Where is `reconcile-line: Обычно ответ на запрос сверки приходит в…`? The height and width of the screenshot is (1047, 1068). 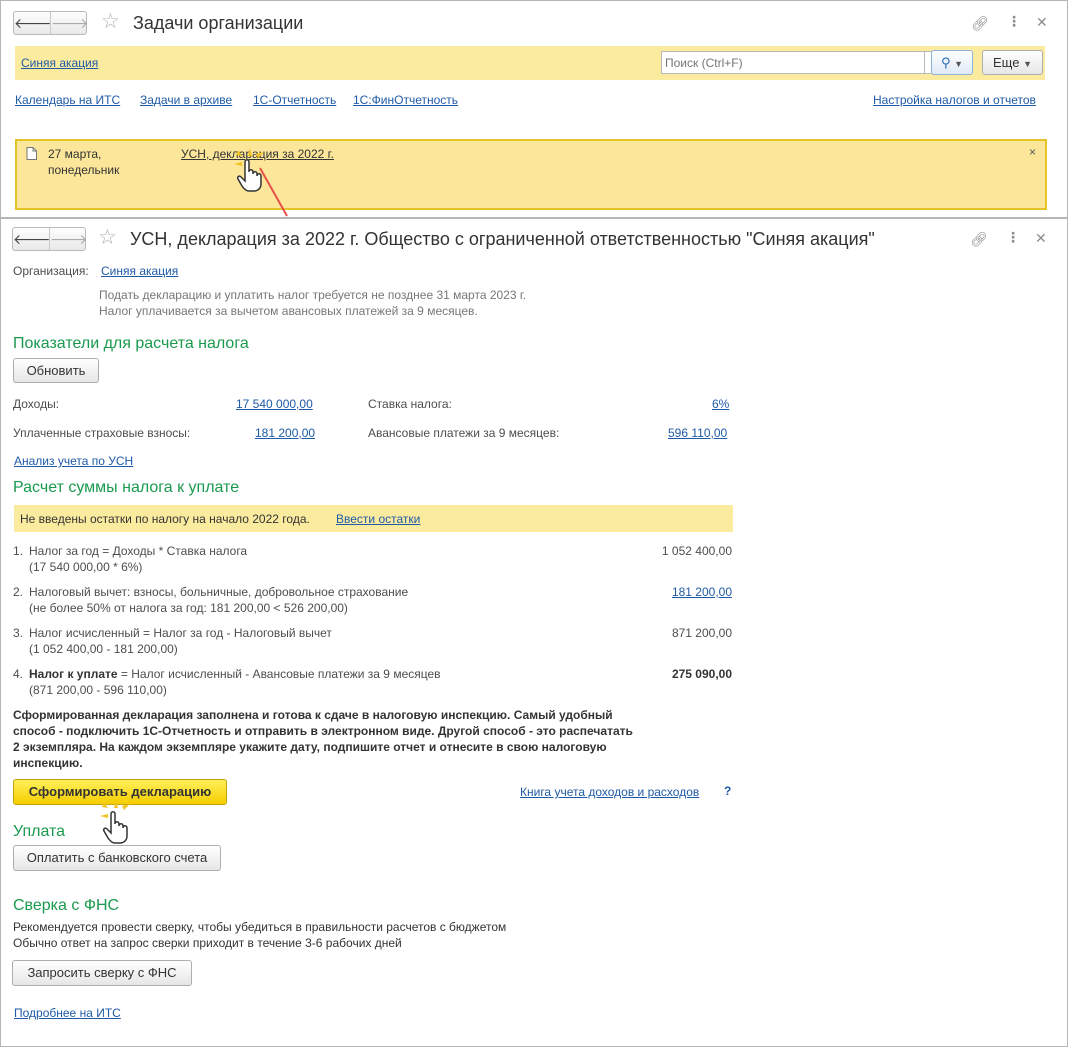
reconcile-line: Обычно ответ на запрос сверки приходит в… is located at coordinates (207, 943).